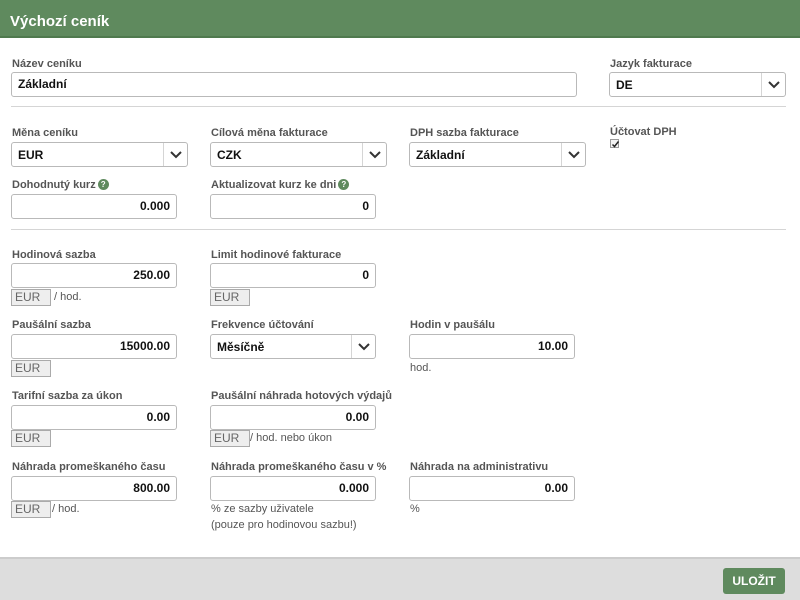 This screenshot has width=800, height=600. Describe the element at coordinates (298, 154) in the screenshot. I see `target-currency-select: CZK` at that location.